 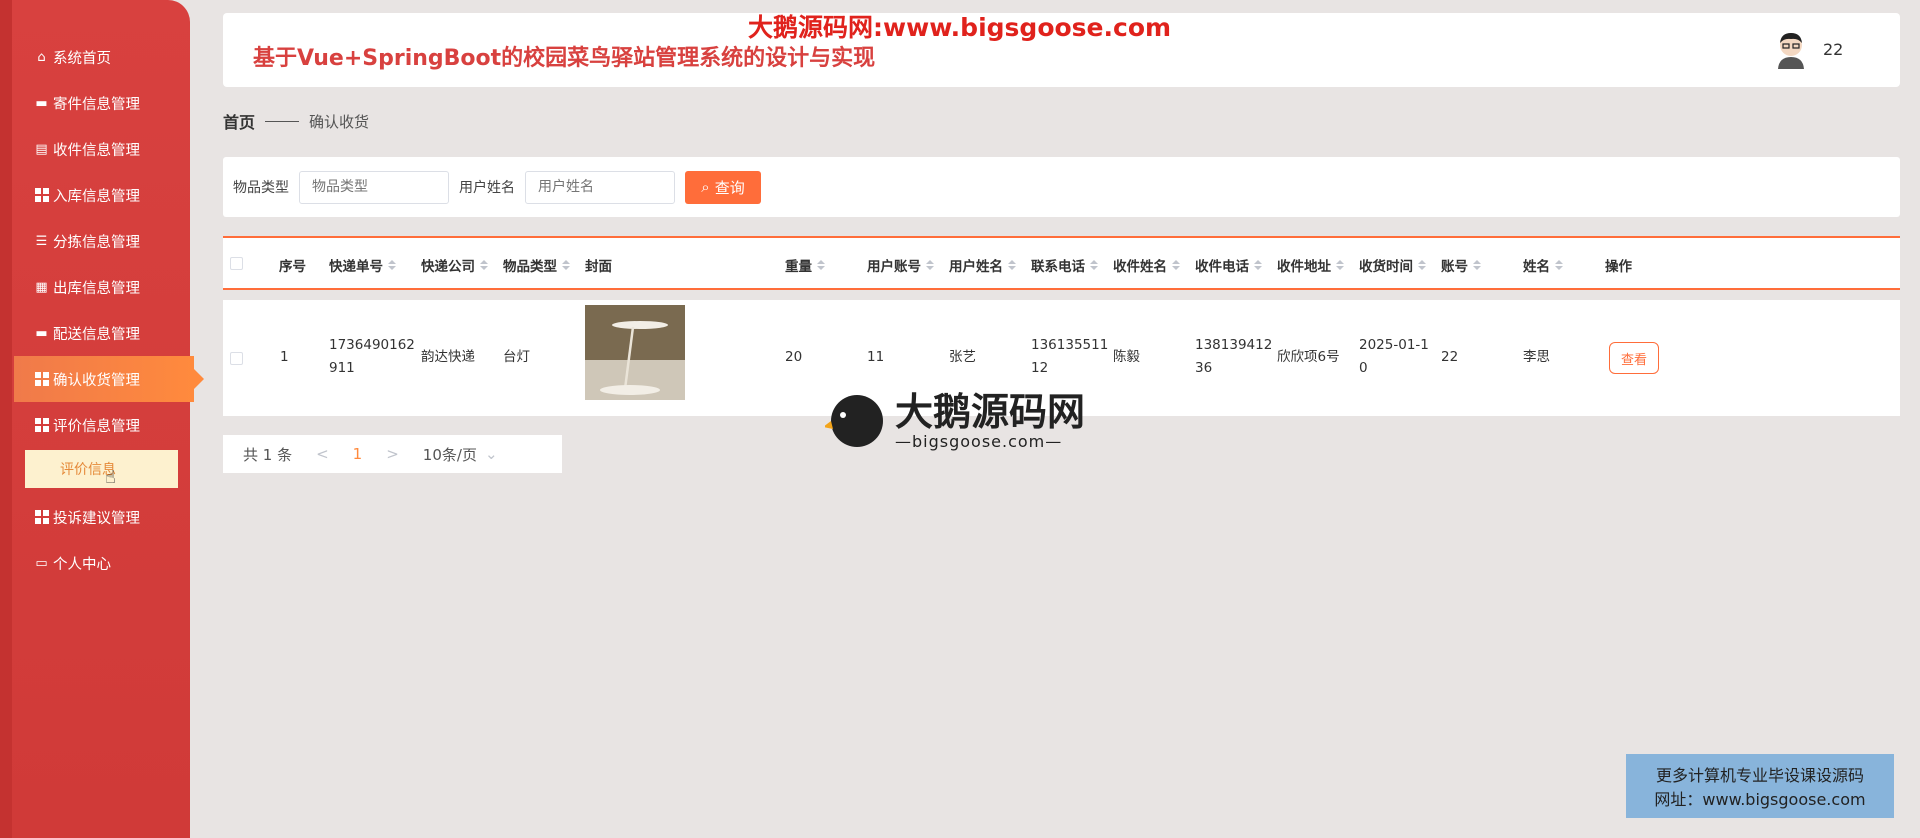 I want to click on column-header: 用户姓名, so click(x=982, y=265).